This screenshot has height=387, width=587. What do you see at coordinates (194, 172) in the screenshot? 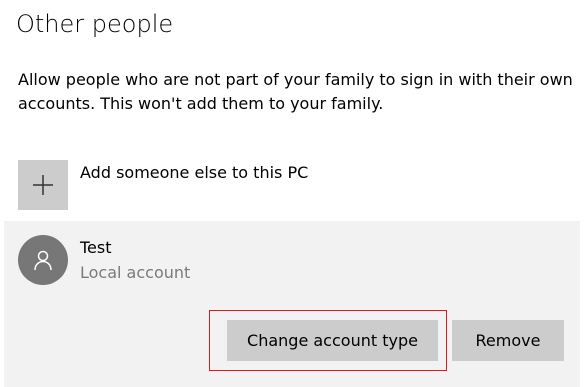
I see `add-someone-label: Add someone else to this PC` at bounding box center [194, 172].